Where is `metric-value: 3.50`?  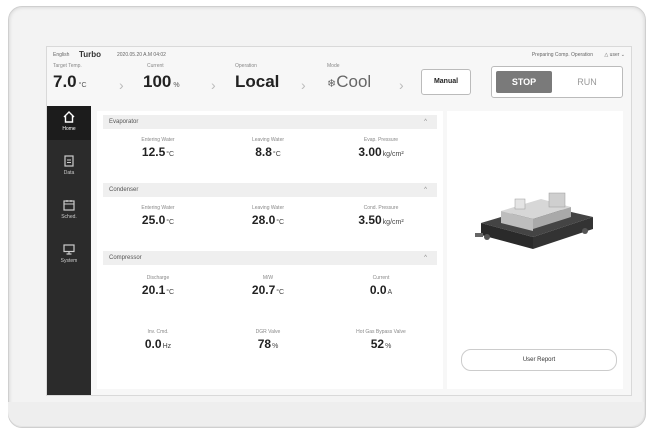 metric-value: 3.50 is located at coordinates (370, 220).